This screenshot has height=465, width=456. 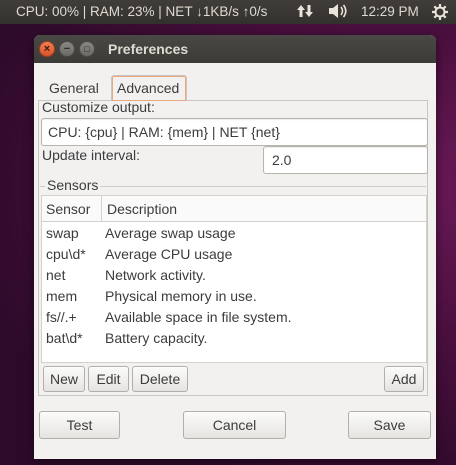 I want to click on description-cell: Network activity., so click(x=155, y=275).